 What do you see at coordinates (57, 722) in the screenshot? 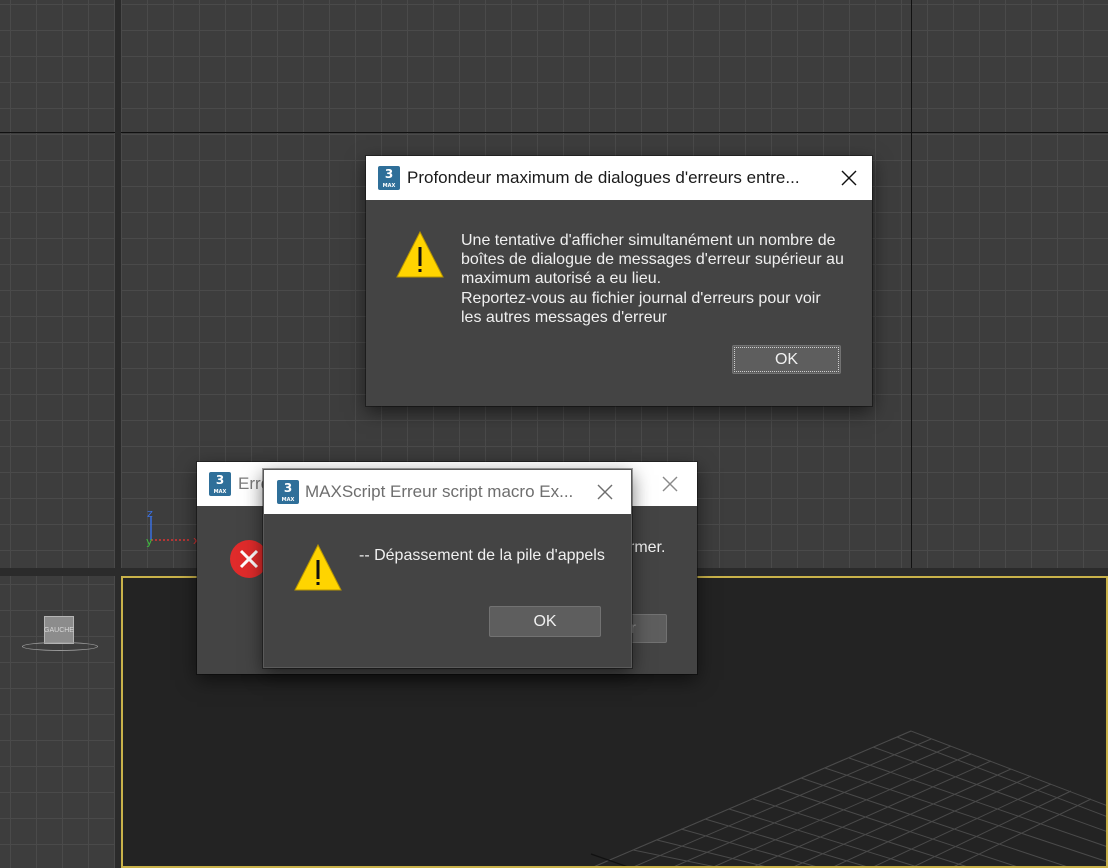
I see `viewport-left: GAUCHE` at bounding box center [57, 722].